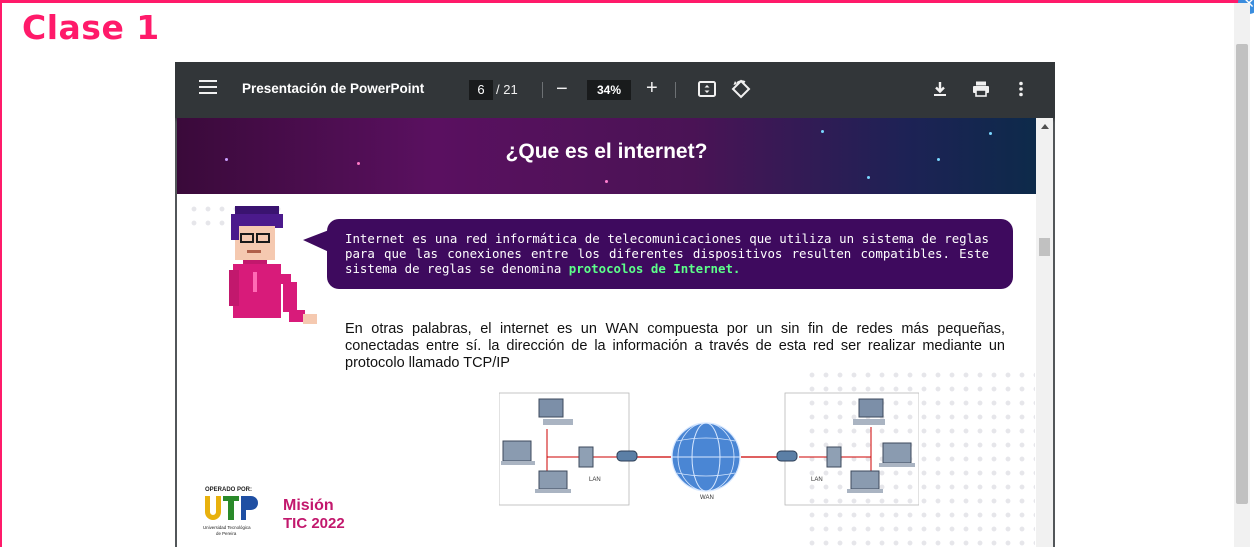 Image resolution: width=1254 pixels, height=547 pixels. Describe the element at coordinates (741, 89) in the screenshot. I see `rotate-icon` at that location.